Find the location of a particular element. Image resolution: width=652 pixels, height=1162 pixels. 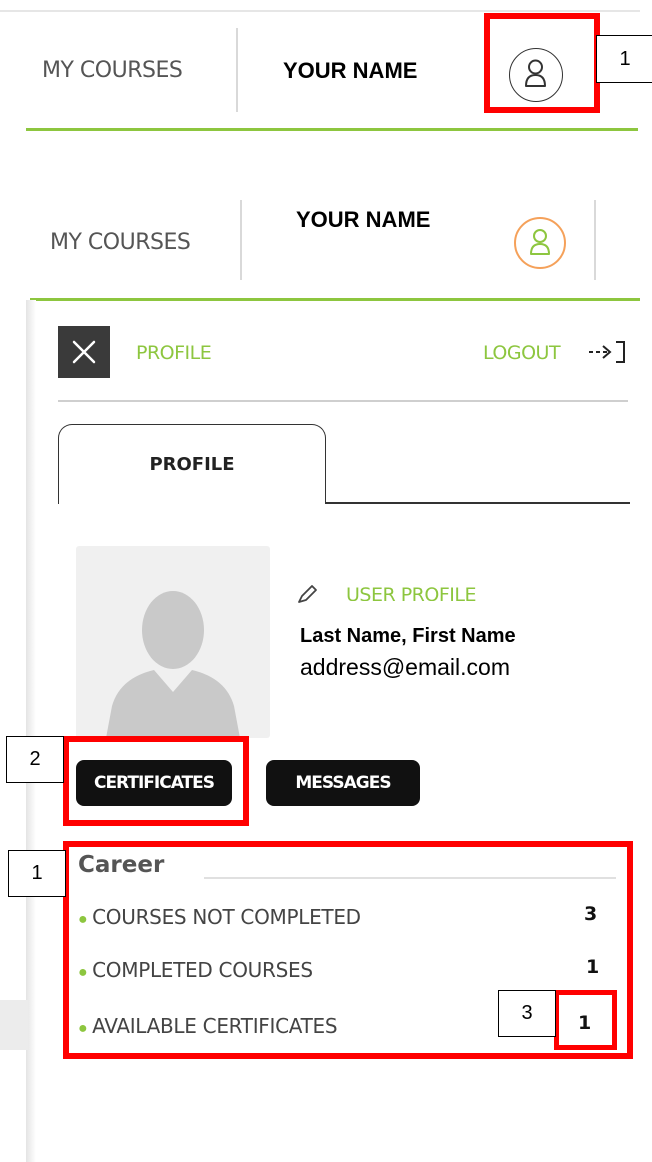

user-avatar-button-open is located at coordinates (540, 243).